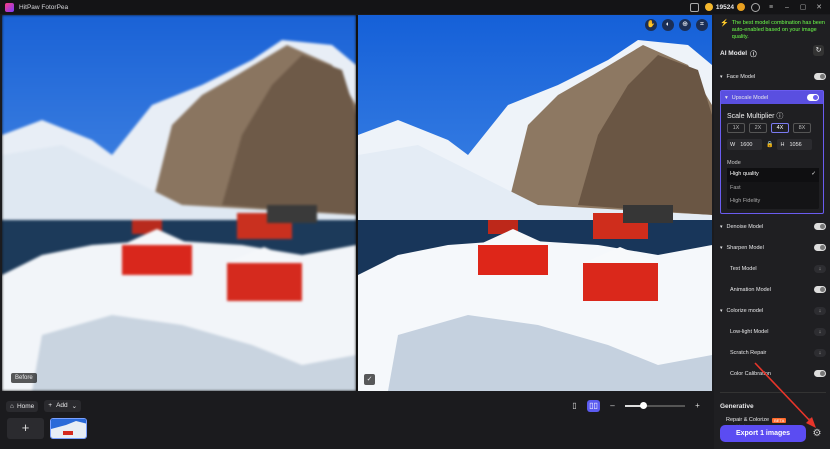  I want to click on zoom-in-button: +, so click(697, 406).